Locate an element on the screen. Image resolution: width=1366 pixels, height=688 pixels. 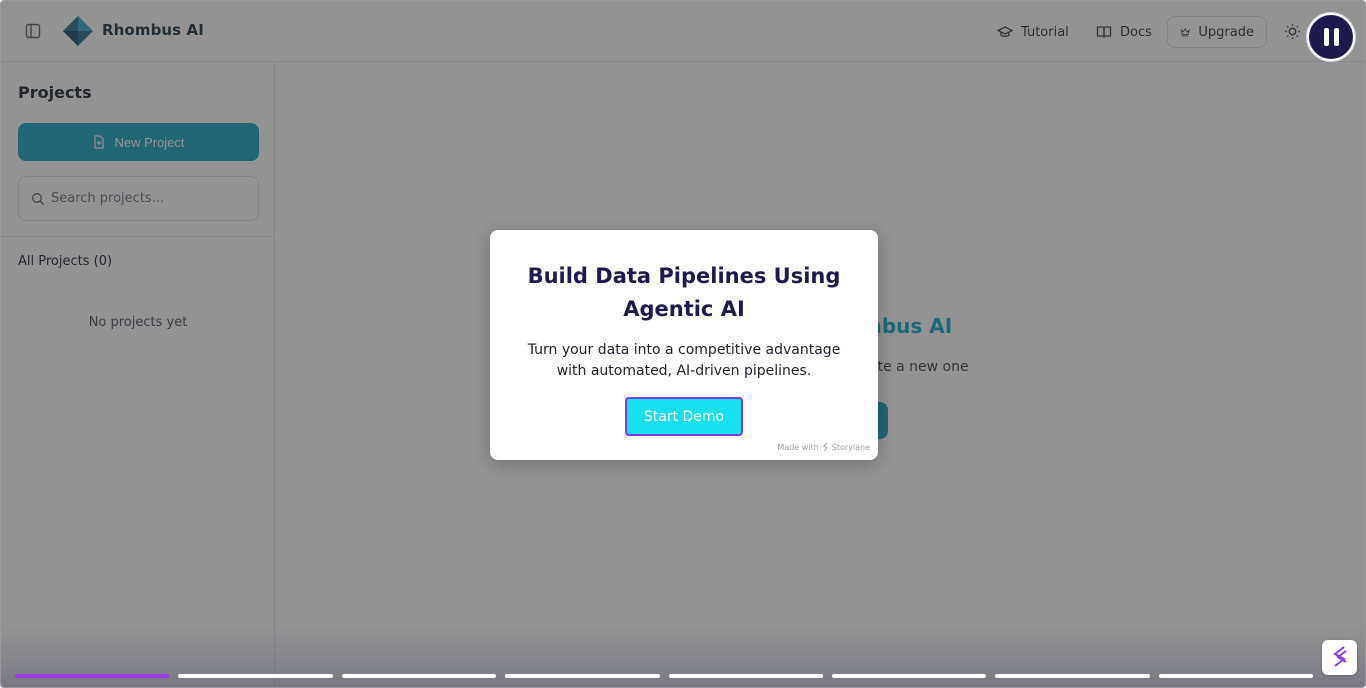
pause-button is located at coordinates (1331, 37).